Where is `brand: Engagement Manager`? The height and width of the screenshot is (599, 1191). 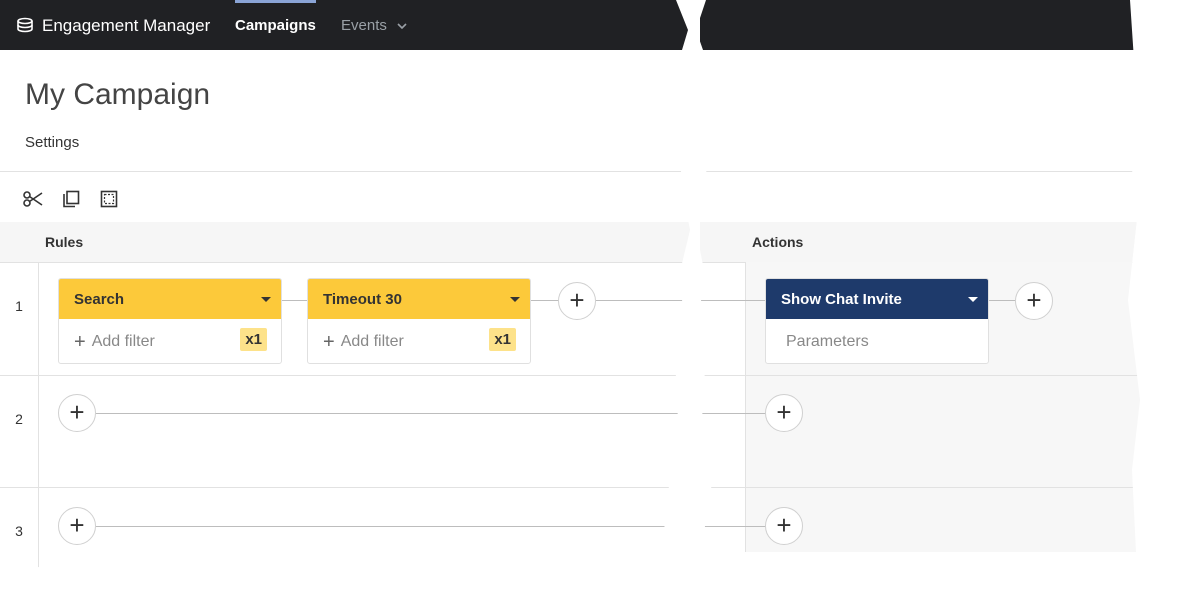 brand: Engagement Manager is located at coordinates (113, 26).